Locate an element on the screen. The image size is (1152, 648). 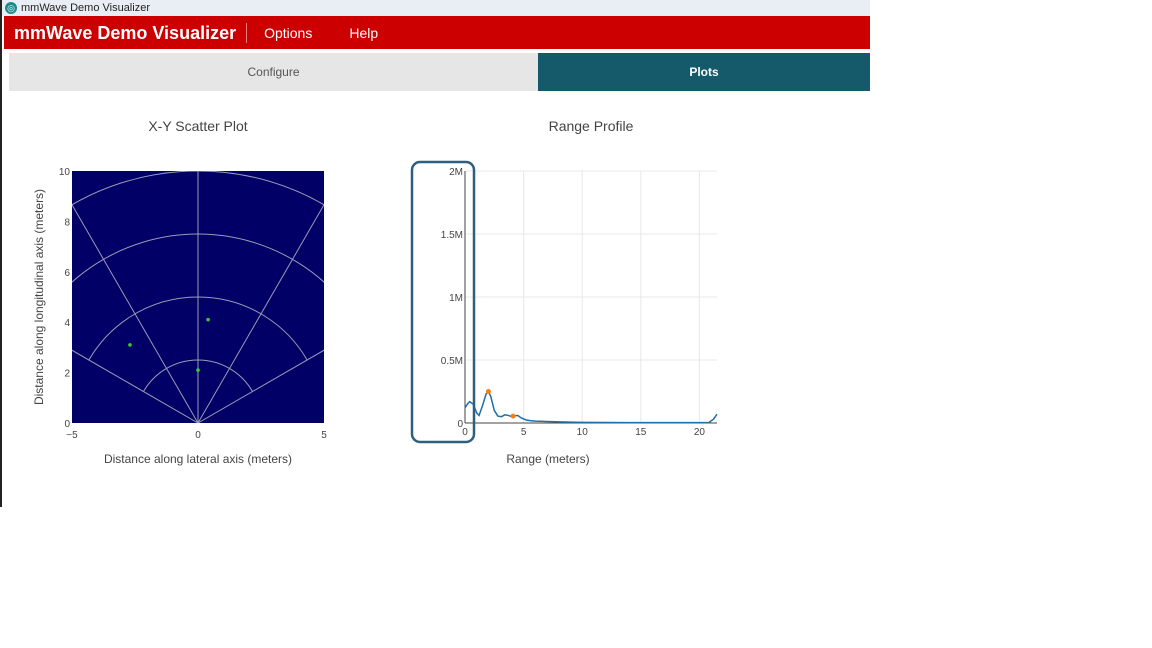
range-profile-title: Range Profile is located at coordinates (591, 126).